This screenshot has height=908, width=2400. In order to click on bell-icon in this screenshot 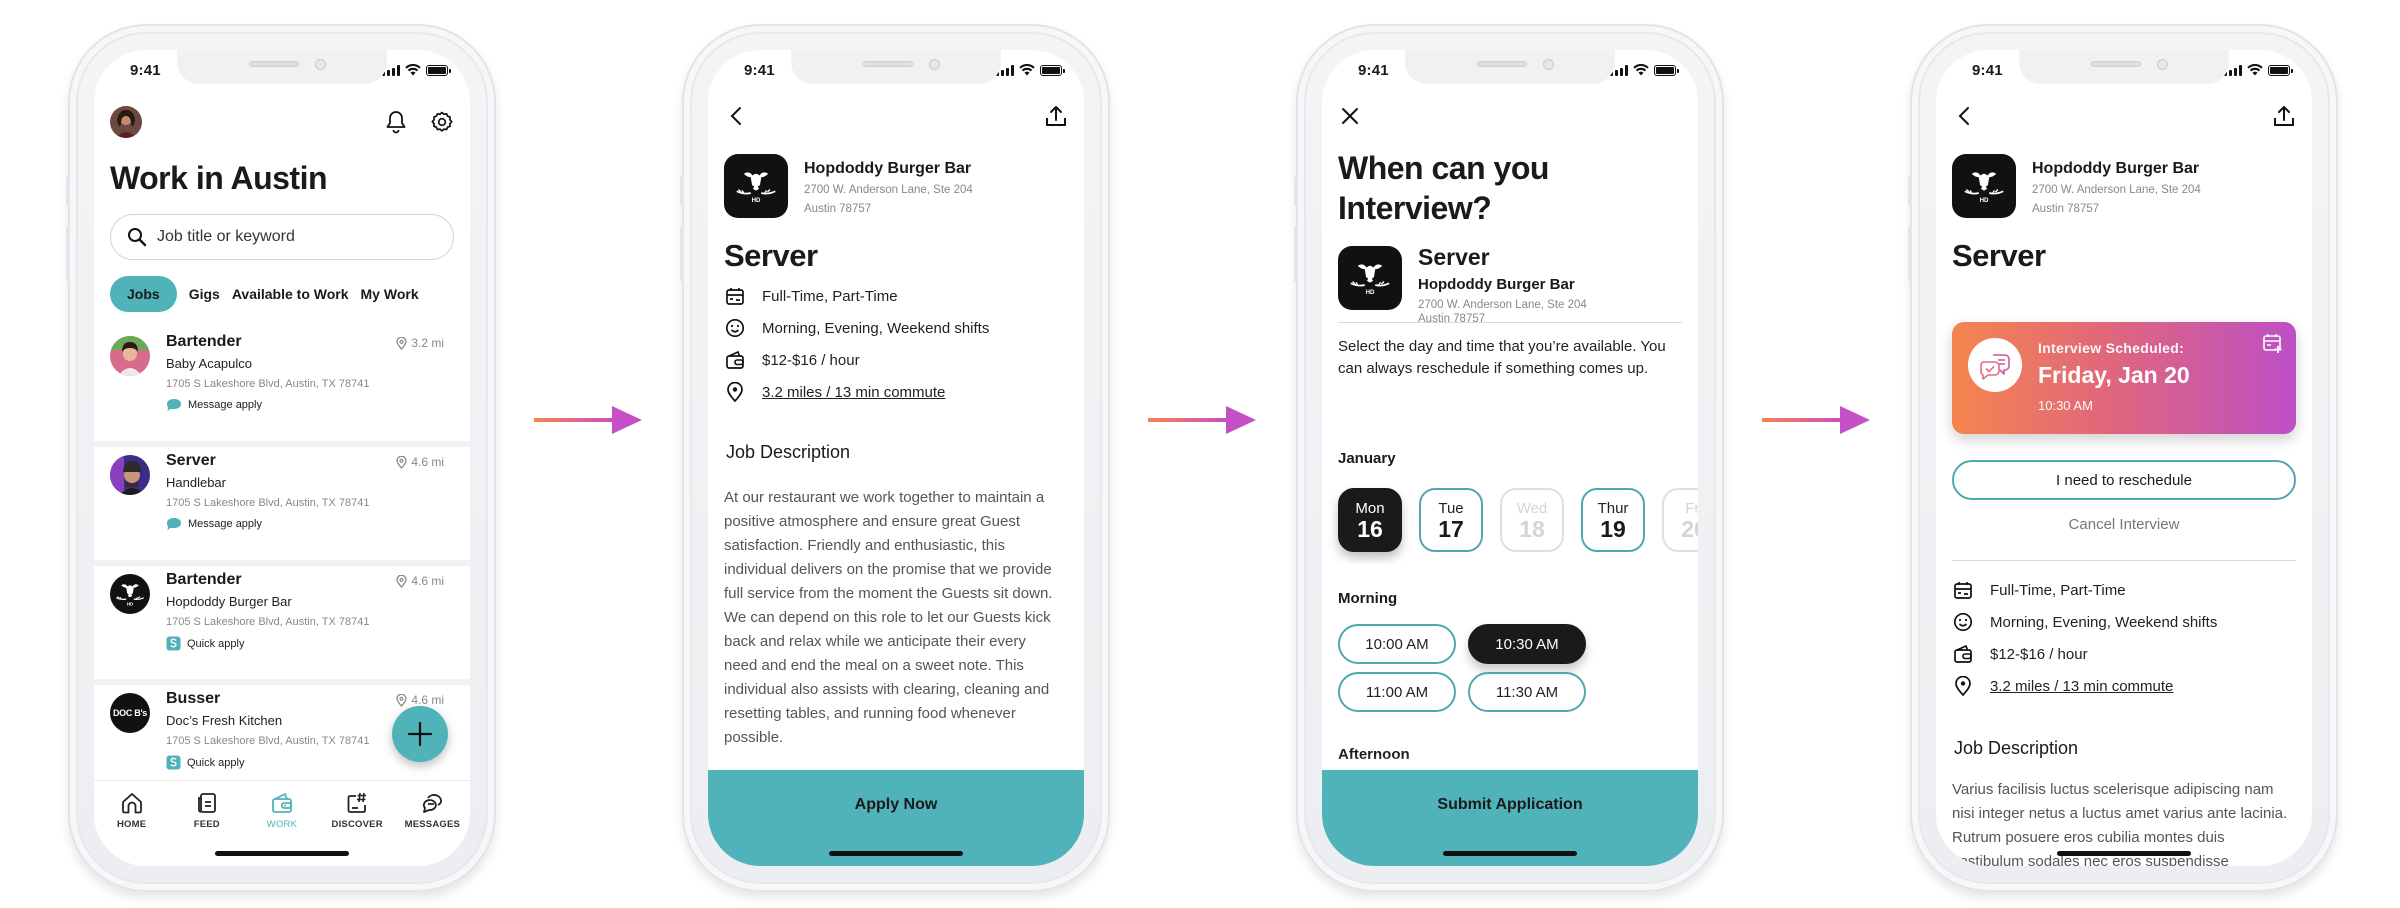, I will do `click(396, 122)`.